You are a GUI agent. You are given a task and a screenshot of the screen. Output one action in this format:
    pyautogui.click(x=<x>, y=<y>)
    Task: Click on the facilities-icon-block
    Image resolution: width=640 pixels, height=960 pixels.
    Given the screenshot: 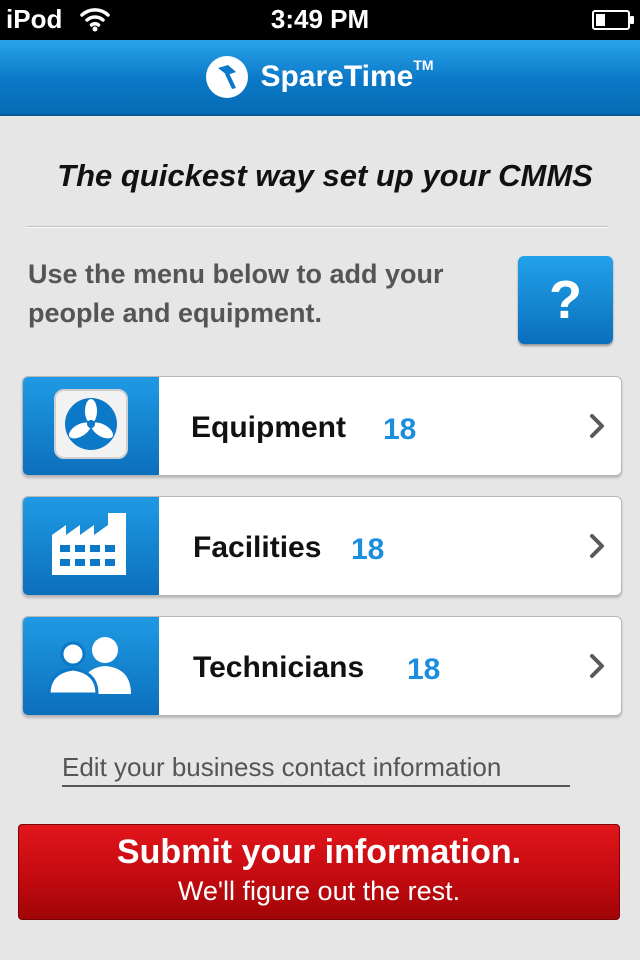 What is the action you would take?
    pyautogui.click(x=91, y=546)
    